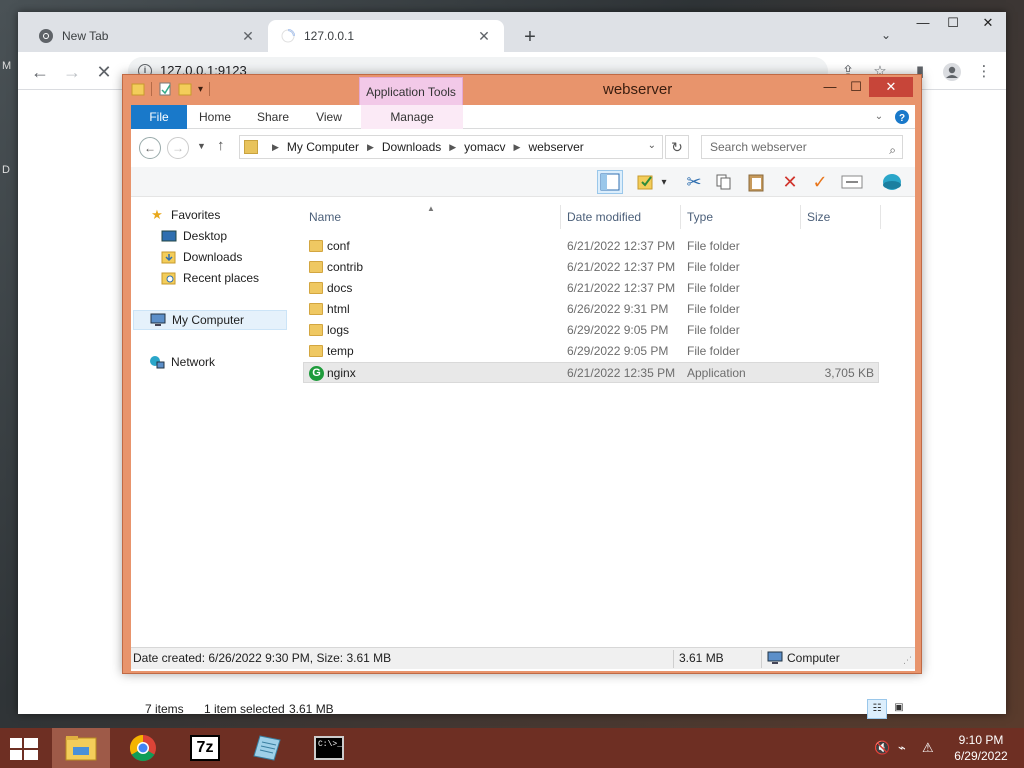  Describe the element at coordinates (329, 117) in the screenshot. I see `tab-view: View` at that location.